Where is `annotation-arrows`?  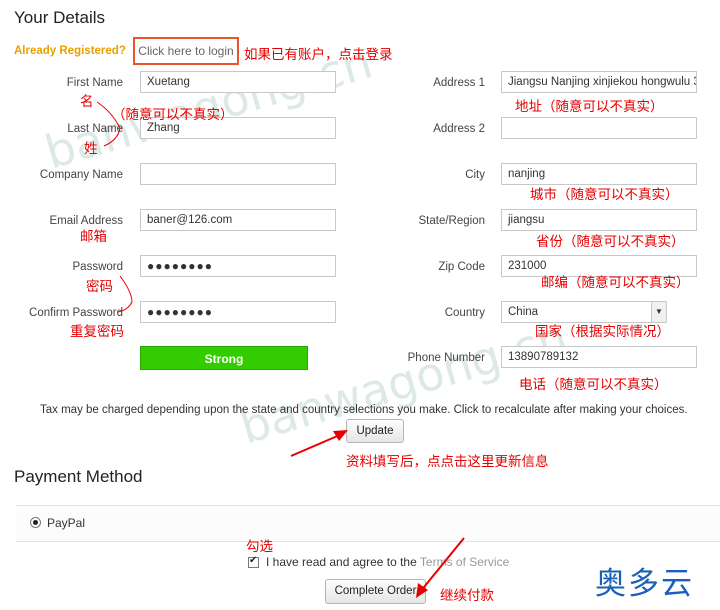
annotation-arrows is located at coordinates (377, 514).